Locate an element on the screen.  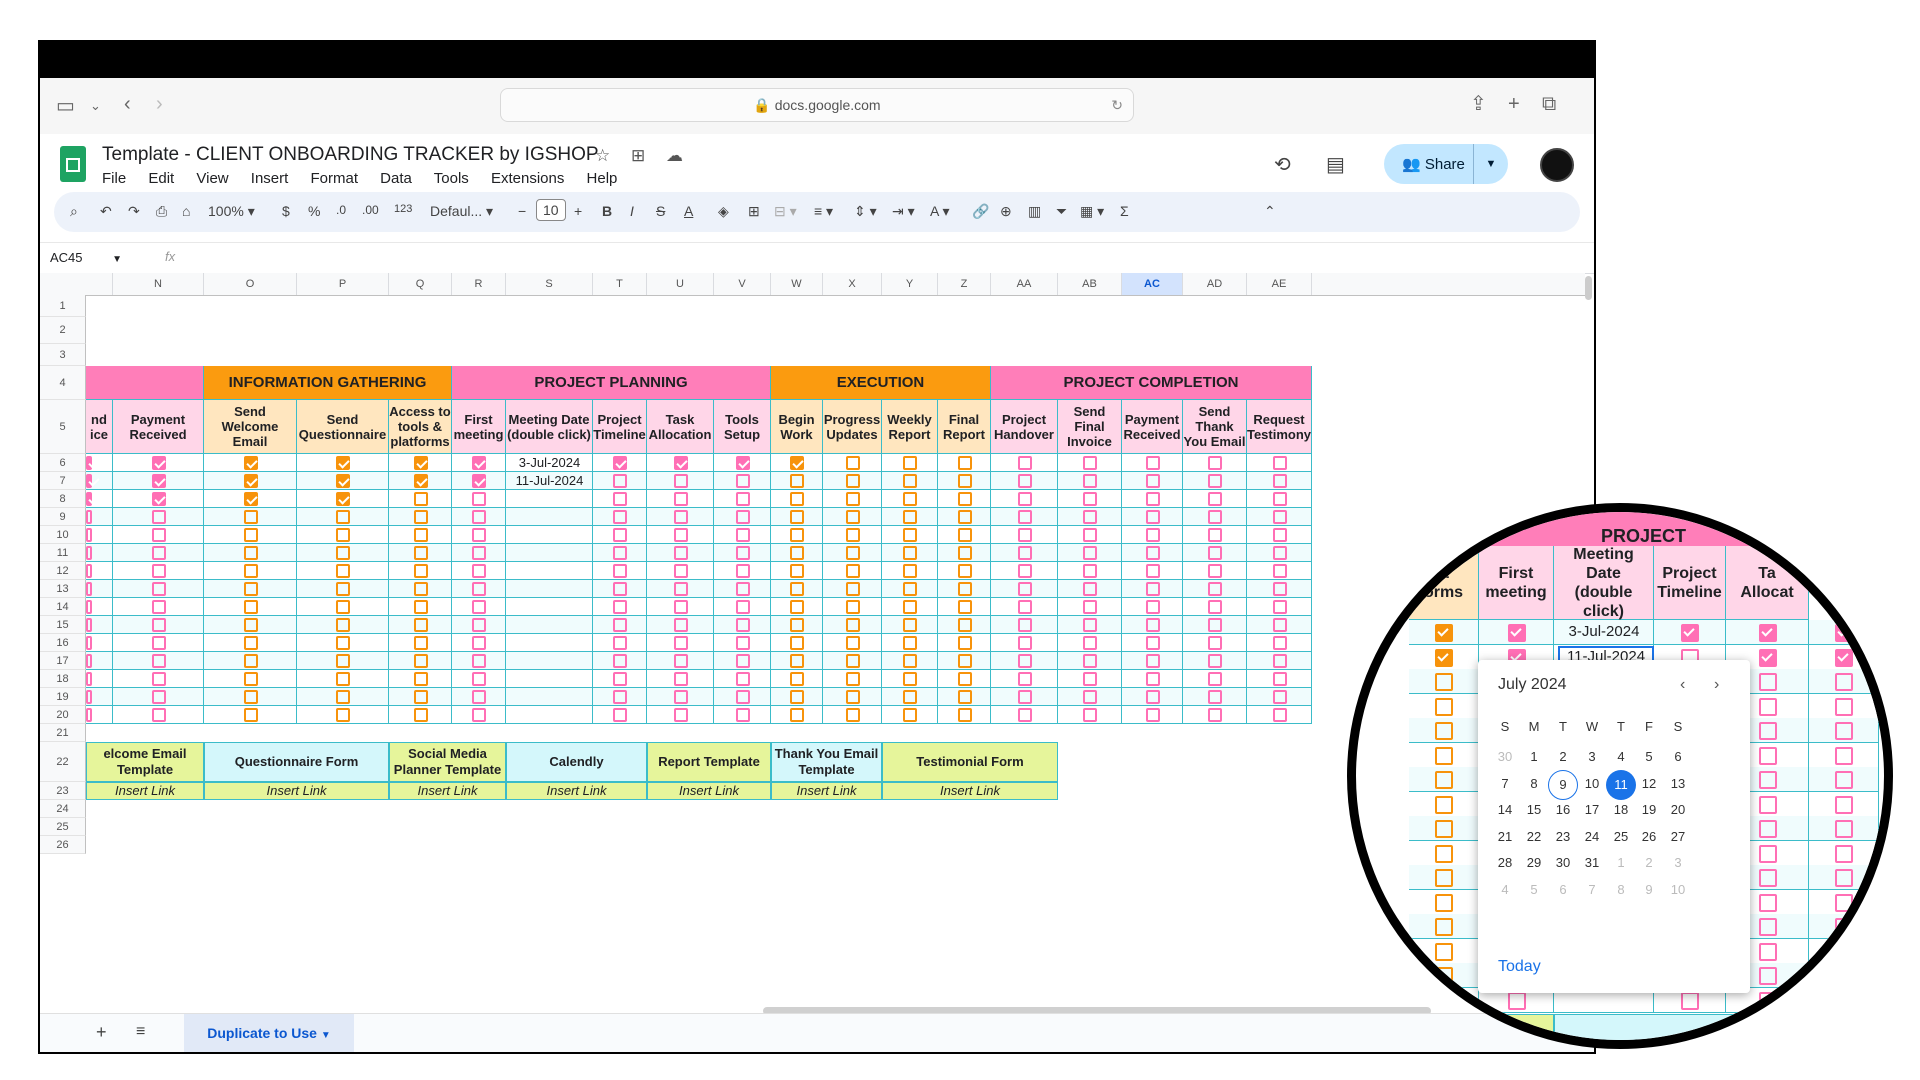
row-header-2: 2 is located at coordinates (63, 330).